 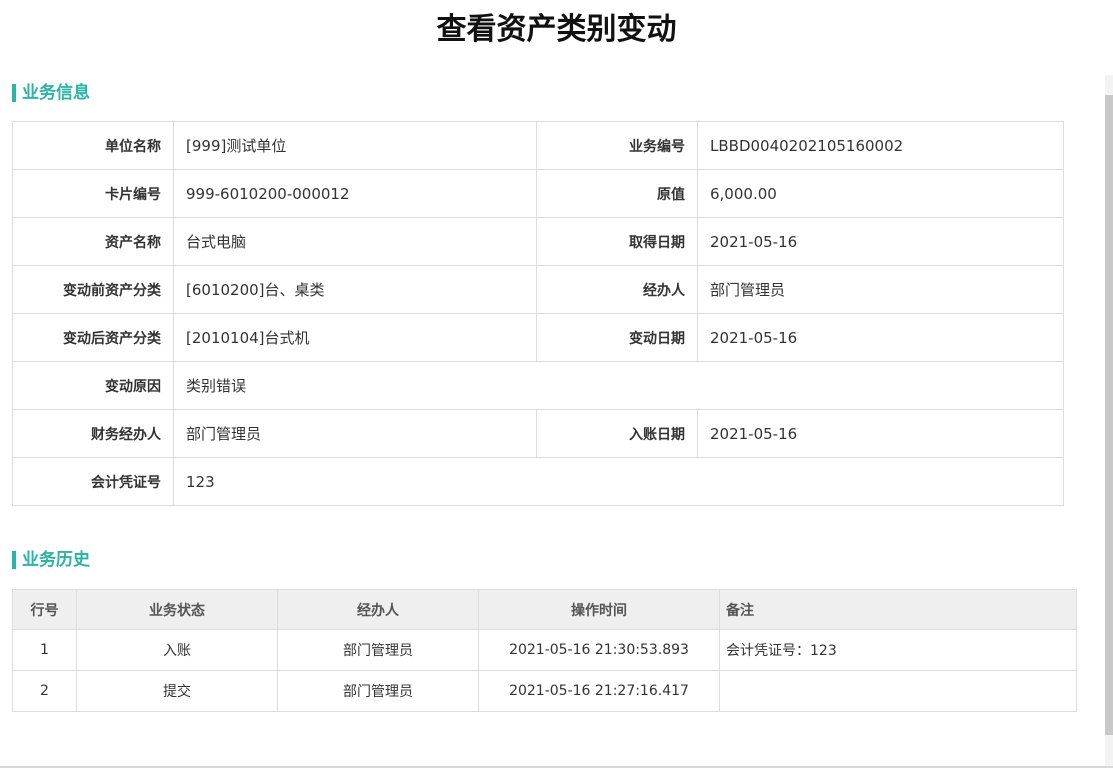 What do you see at coordinates (898, 691) in the screenshot?
I see `cell-remark` at bounding box center [898, 691].